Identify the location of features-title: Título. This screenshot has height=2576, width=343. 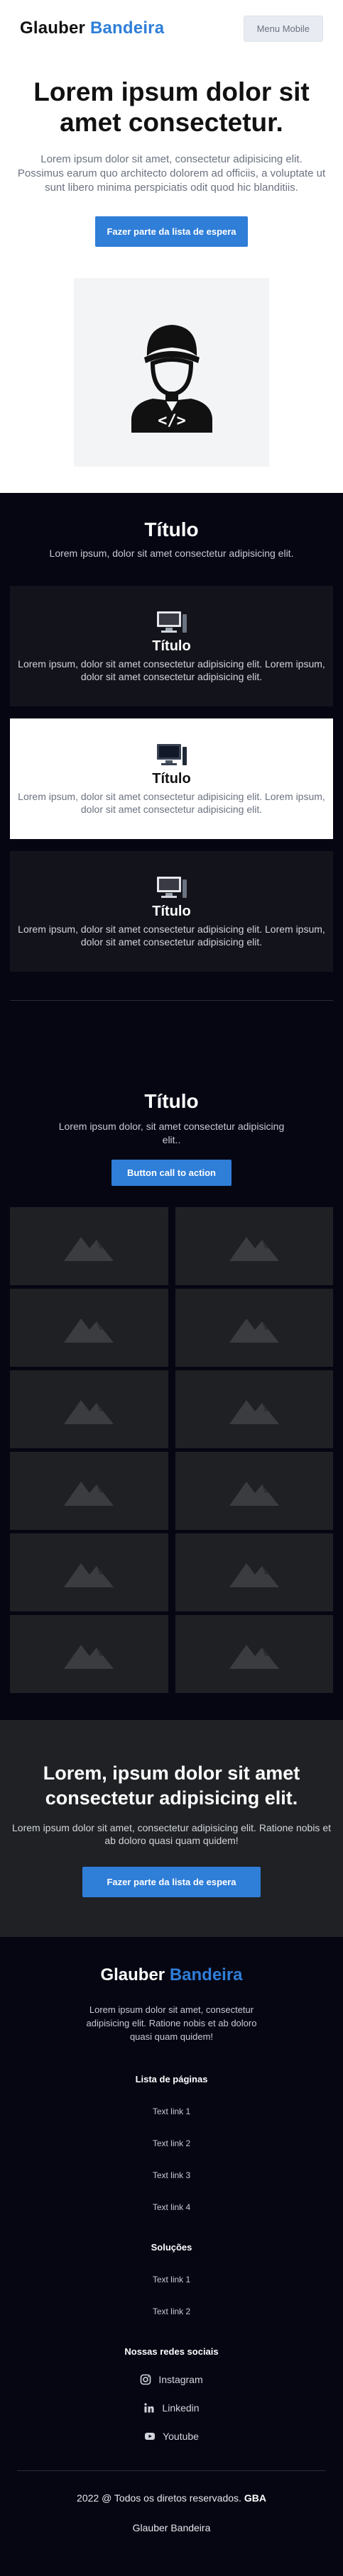
(171, 529).